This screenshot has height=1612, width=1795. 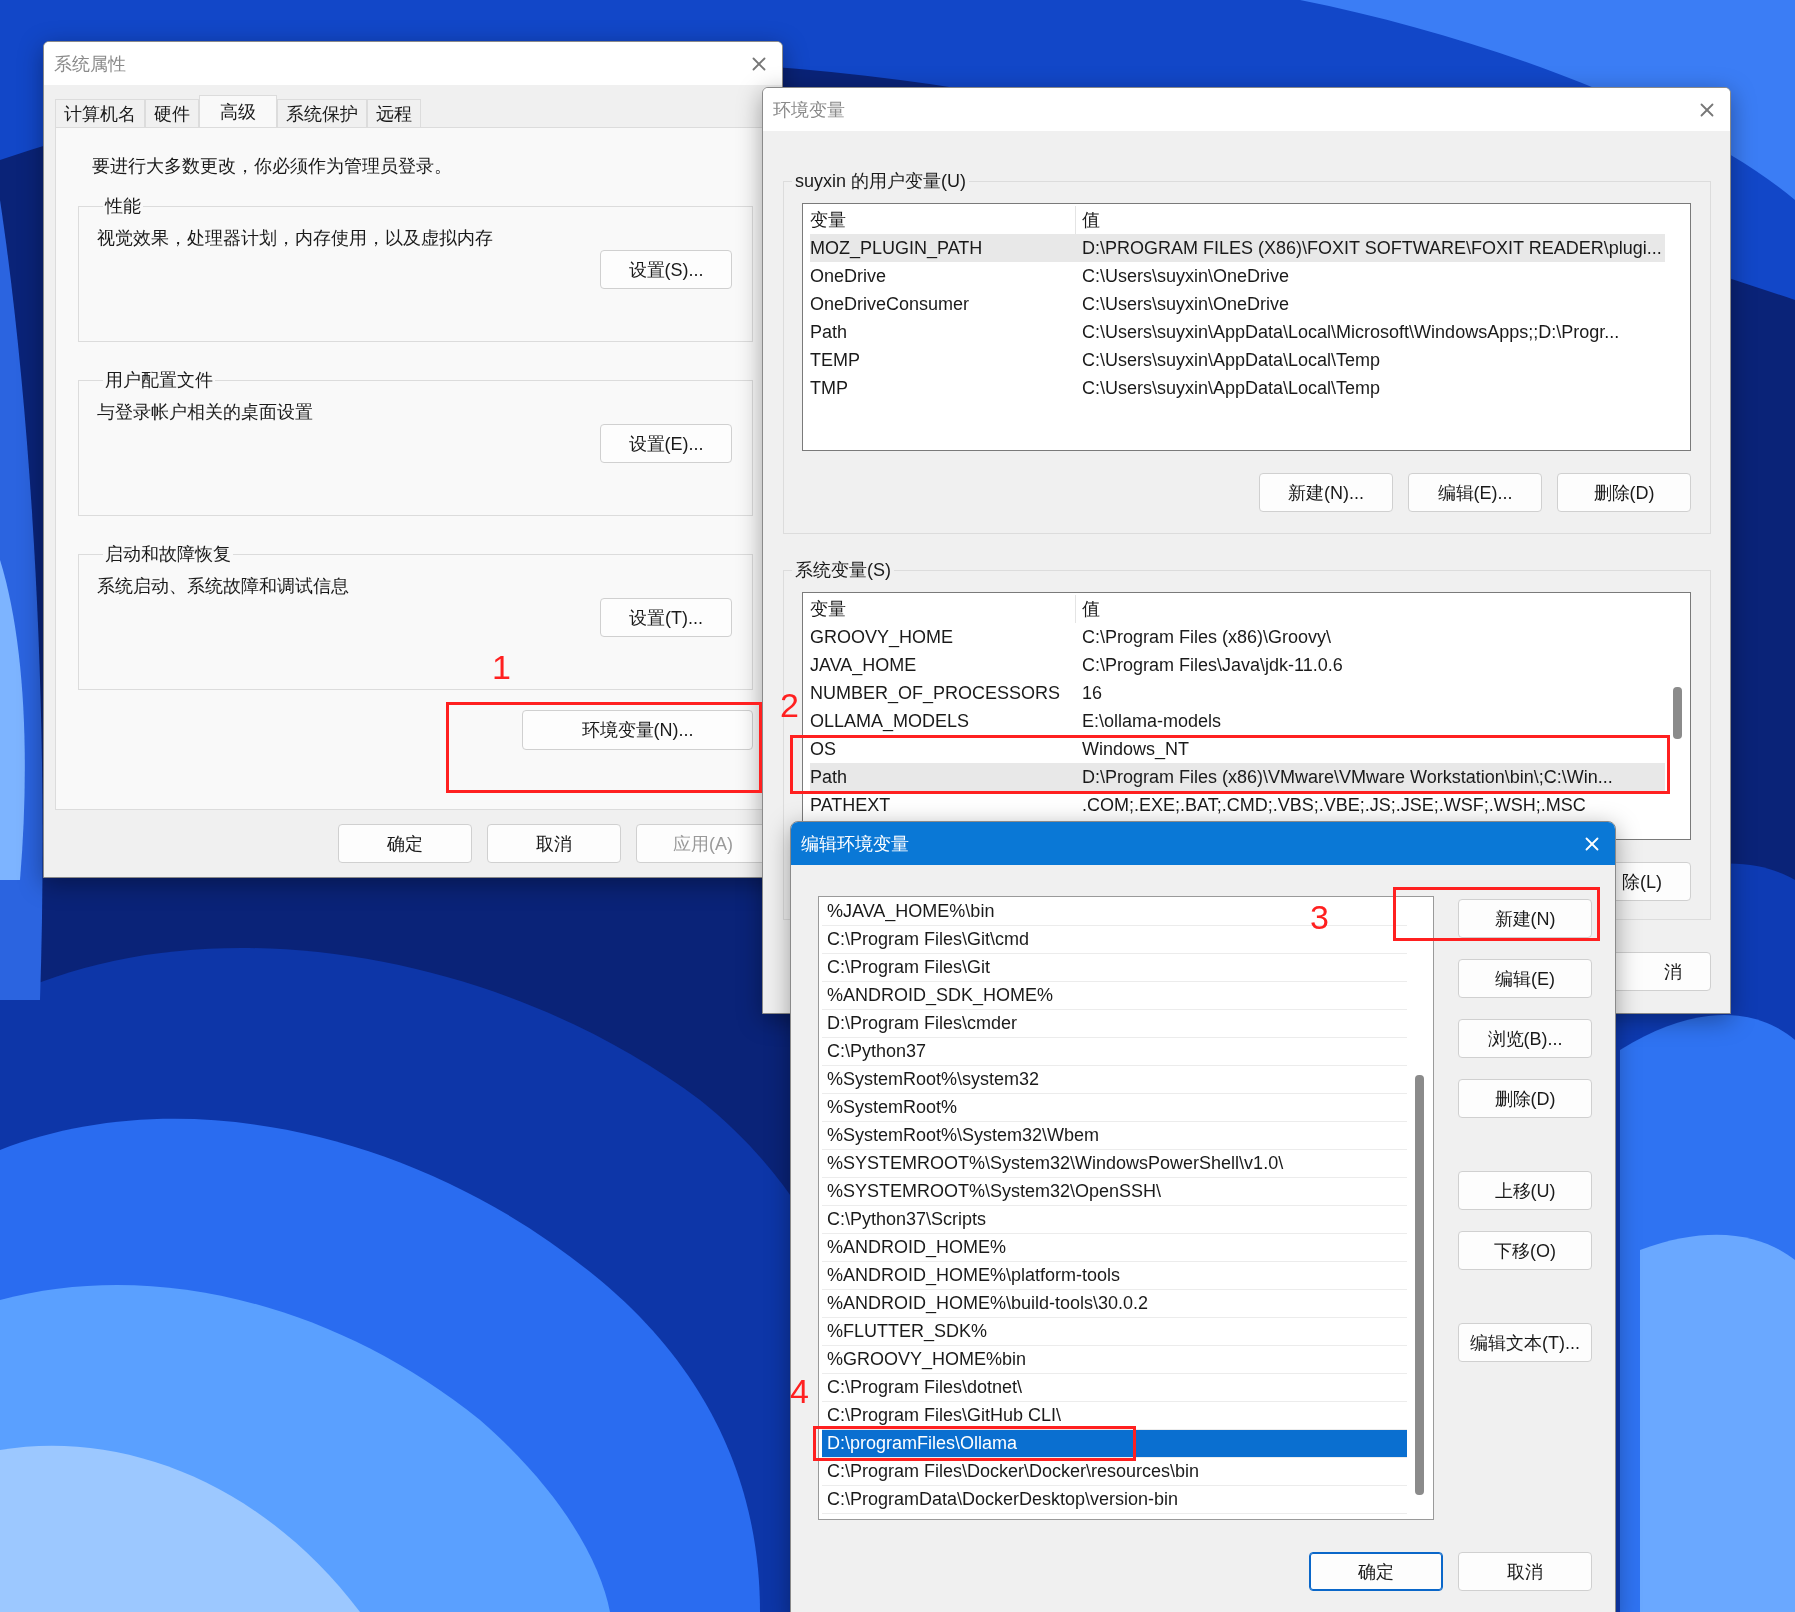 I want to click on path-entry: %SystemRoot%, so click(x=892, y=1107).